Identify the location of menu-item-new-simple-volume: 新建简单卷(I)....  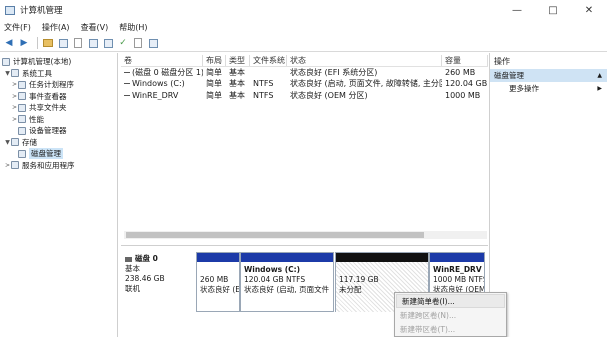
(450, 301).